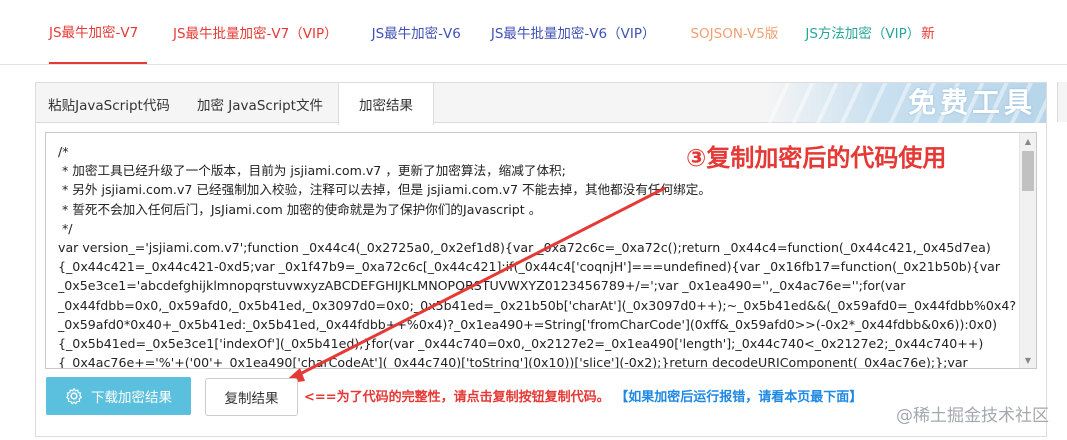 The height and width of the screenshot is (440, 1067). I want to click on tab-js-v6: JS最牛加密-V6, so click(416, 32).